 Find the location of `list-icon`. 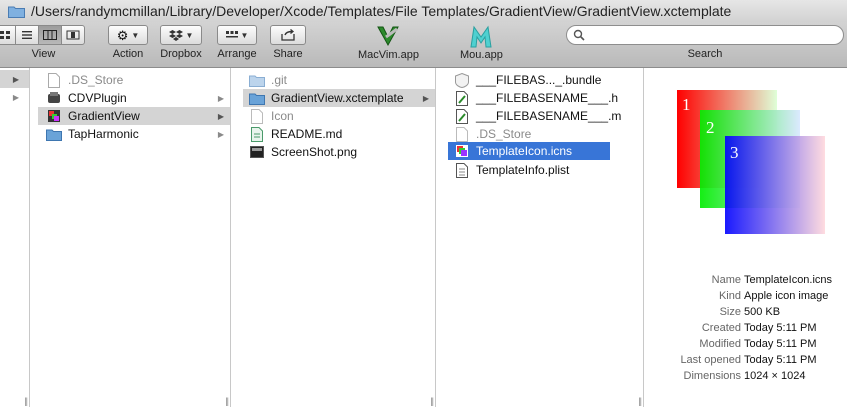

list-icon is located at coordinates (27, 35).